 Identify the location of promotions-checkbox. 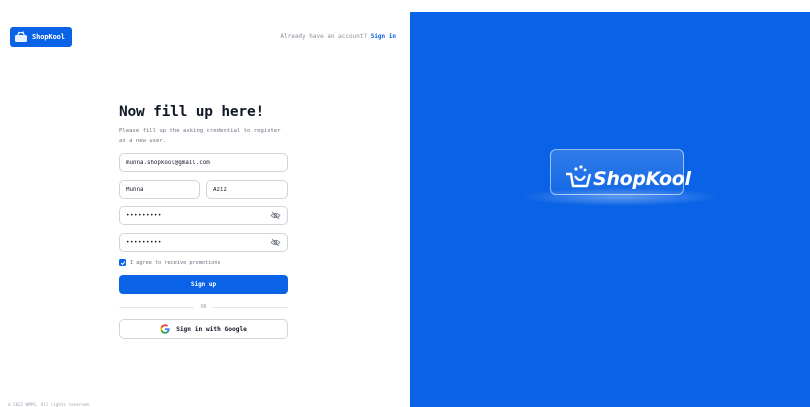
(122, 262).